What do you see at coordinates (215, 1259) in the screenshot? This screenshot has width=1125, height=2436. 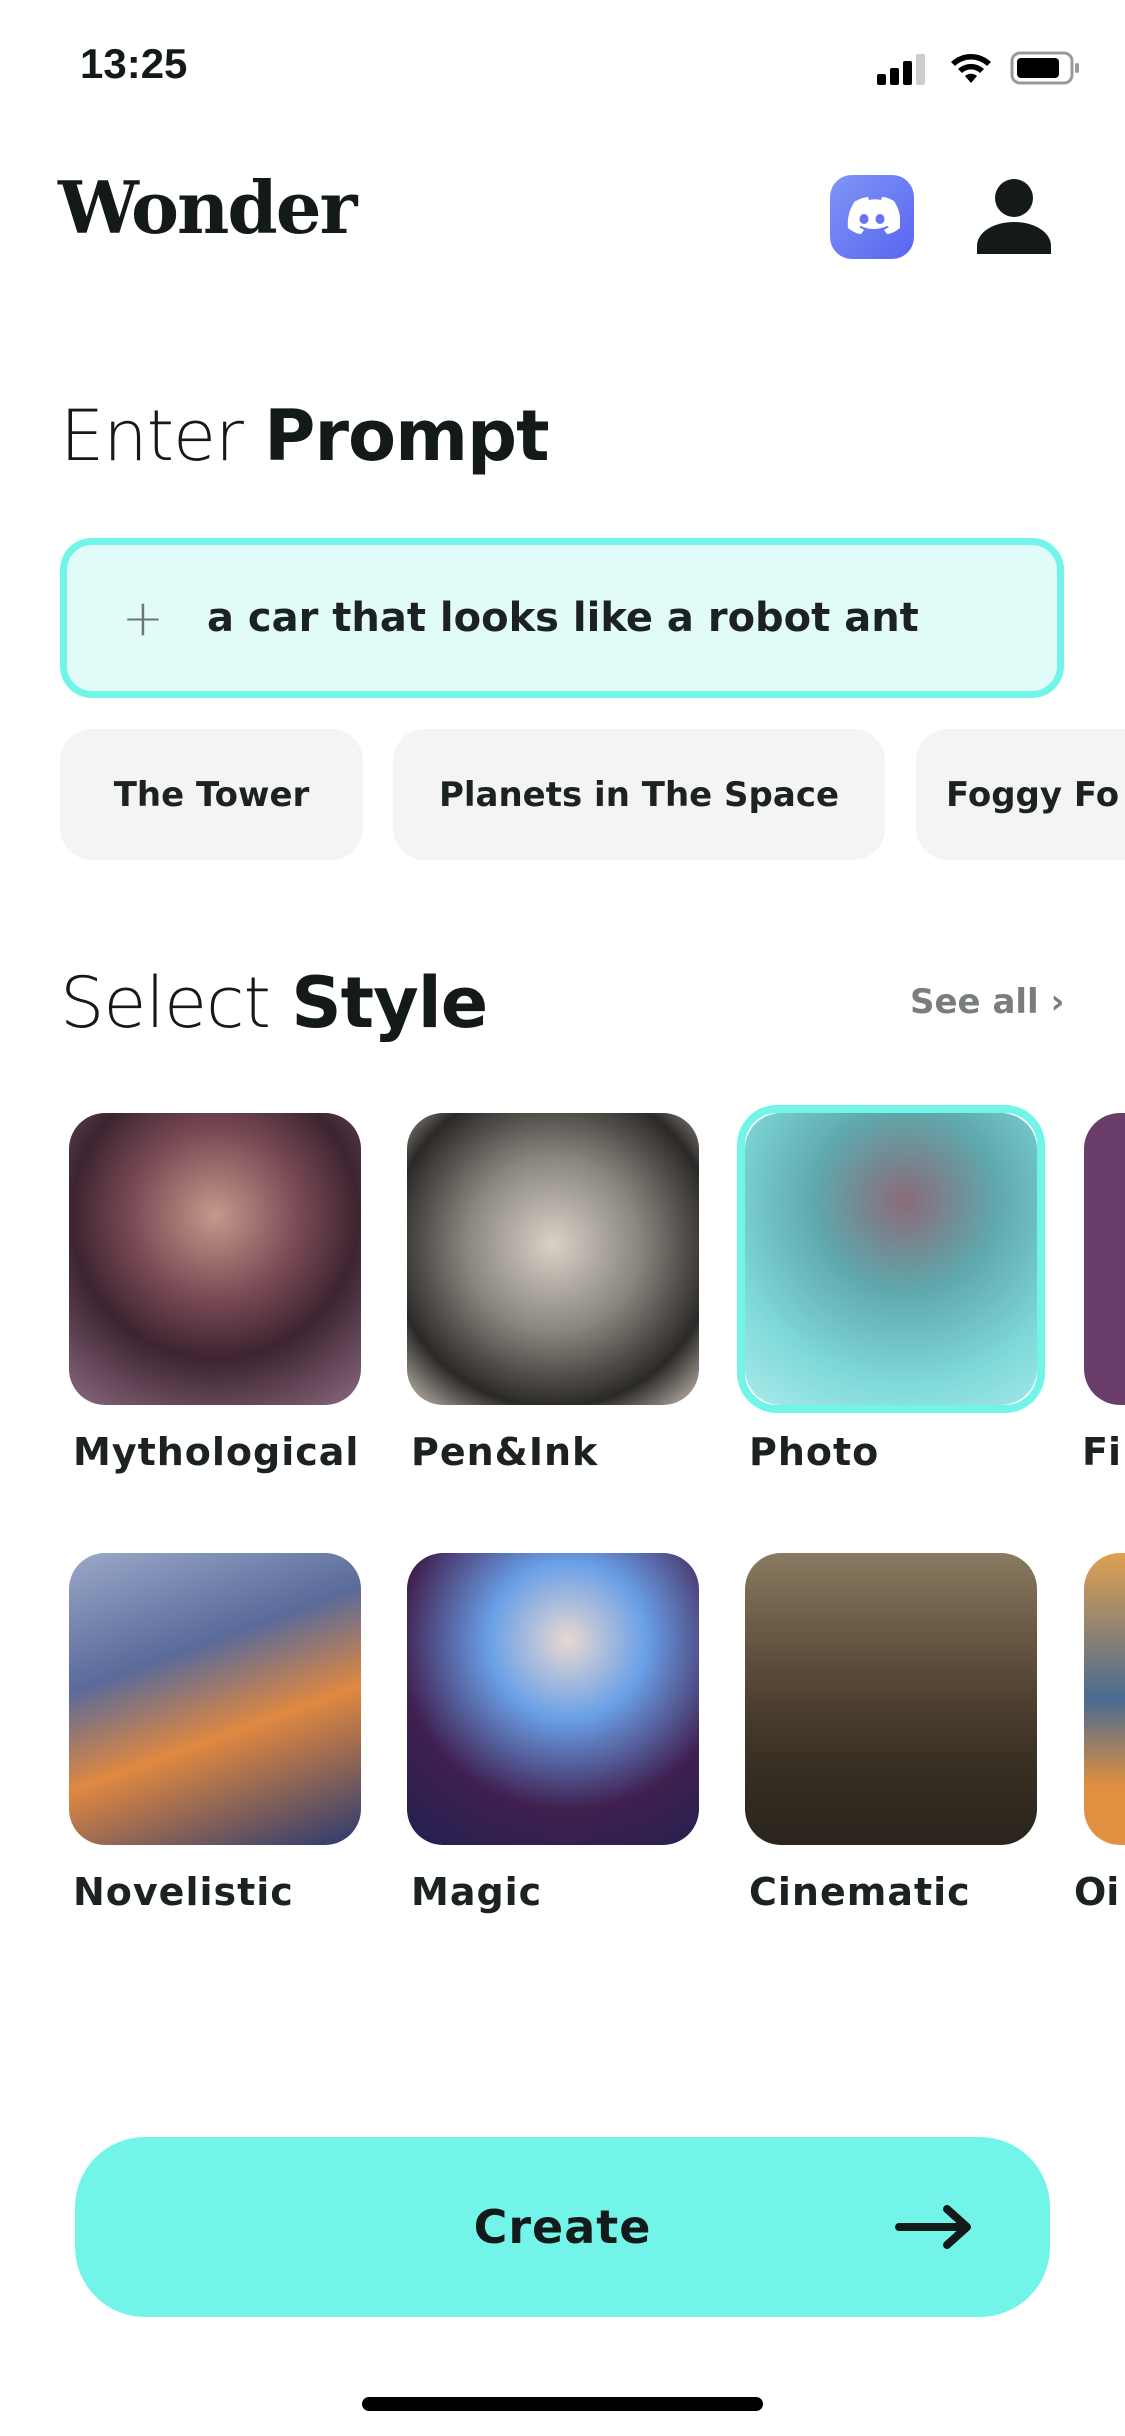 I see `style-thumb-mythological` at bounding box center [215, 1259].